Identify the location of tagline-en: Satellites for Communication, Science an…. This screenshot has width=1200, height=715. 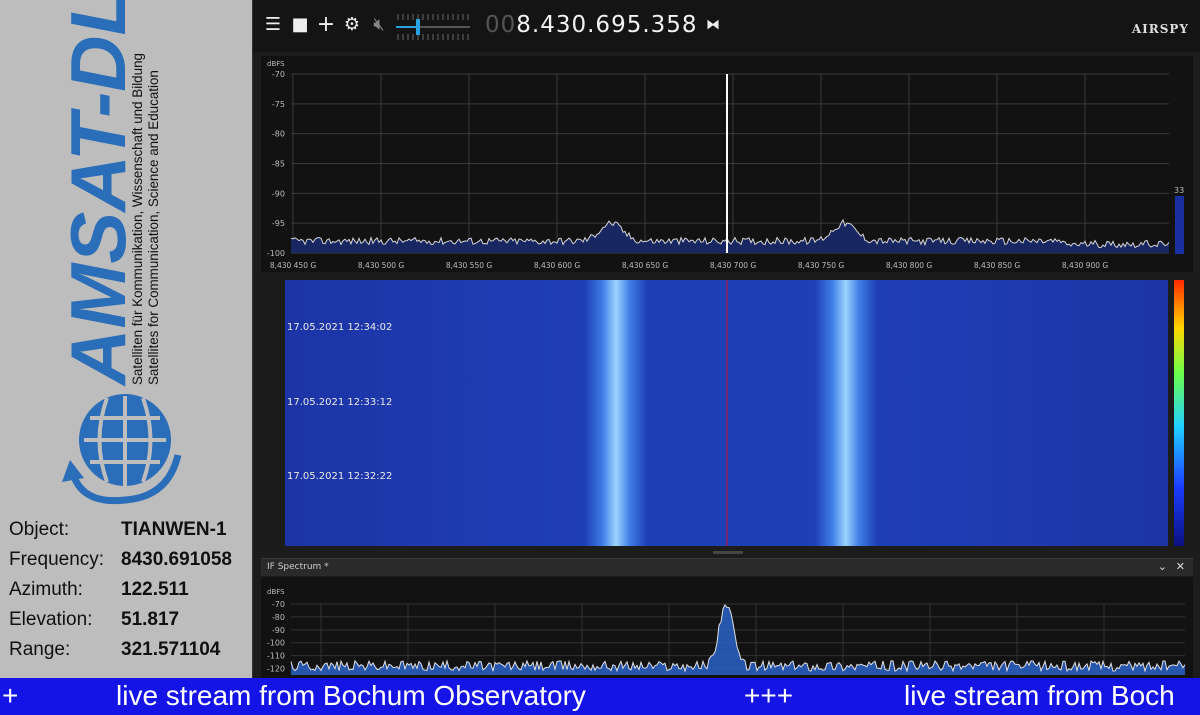
(153, 227).